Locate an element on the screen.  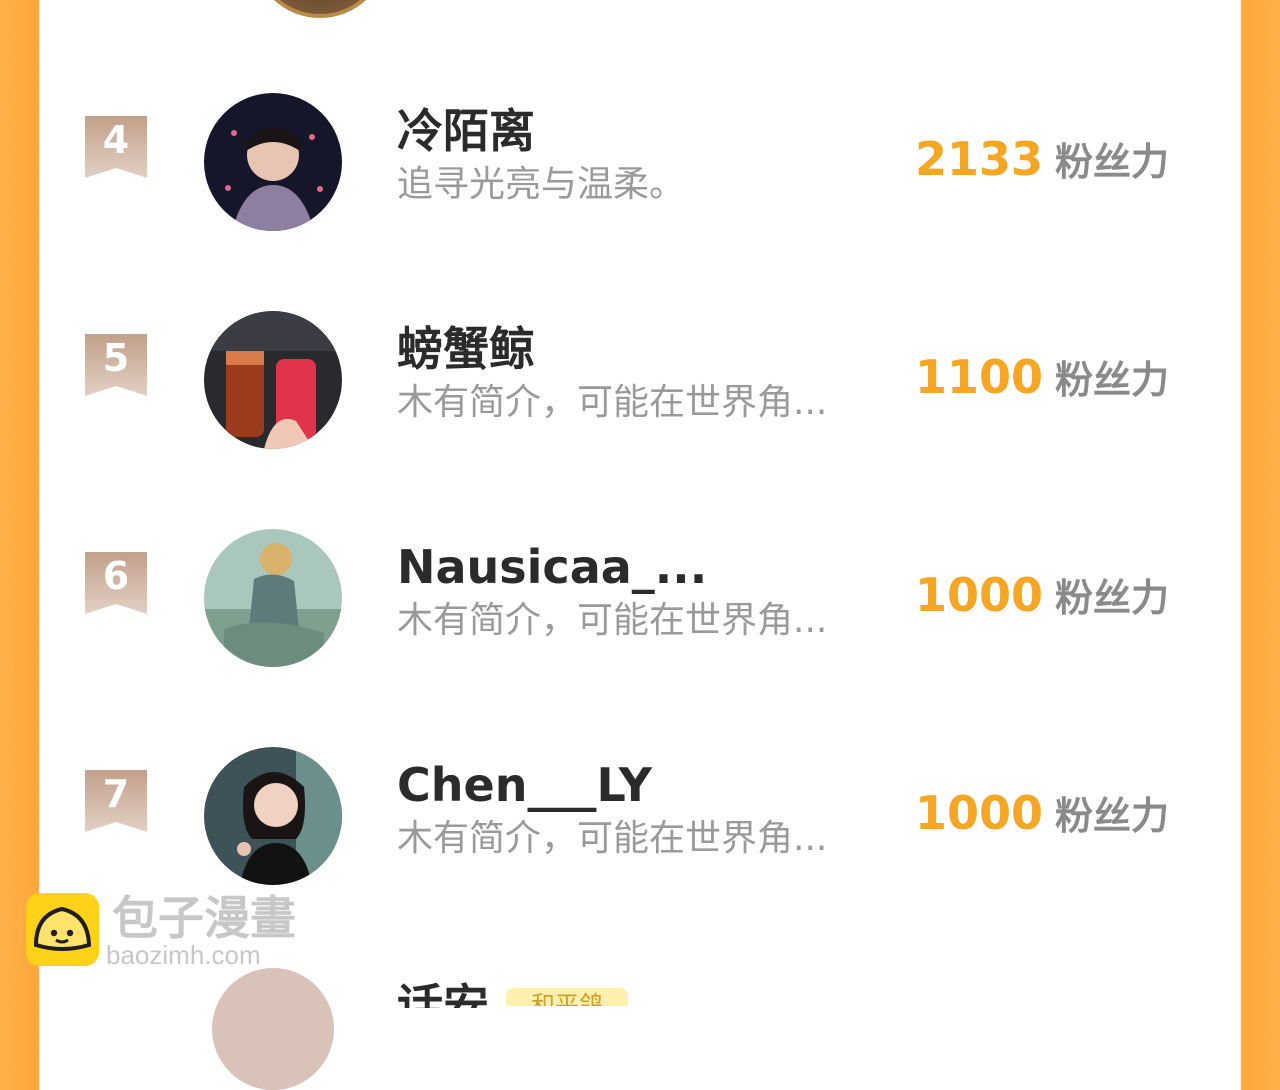
rank-number: 6 is located at coordinates (116, 576).